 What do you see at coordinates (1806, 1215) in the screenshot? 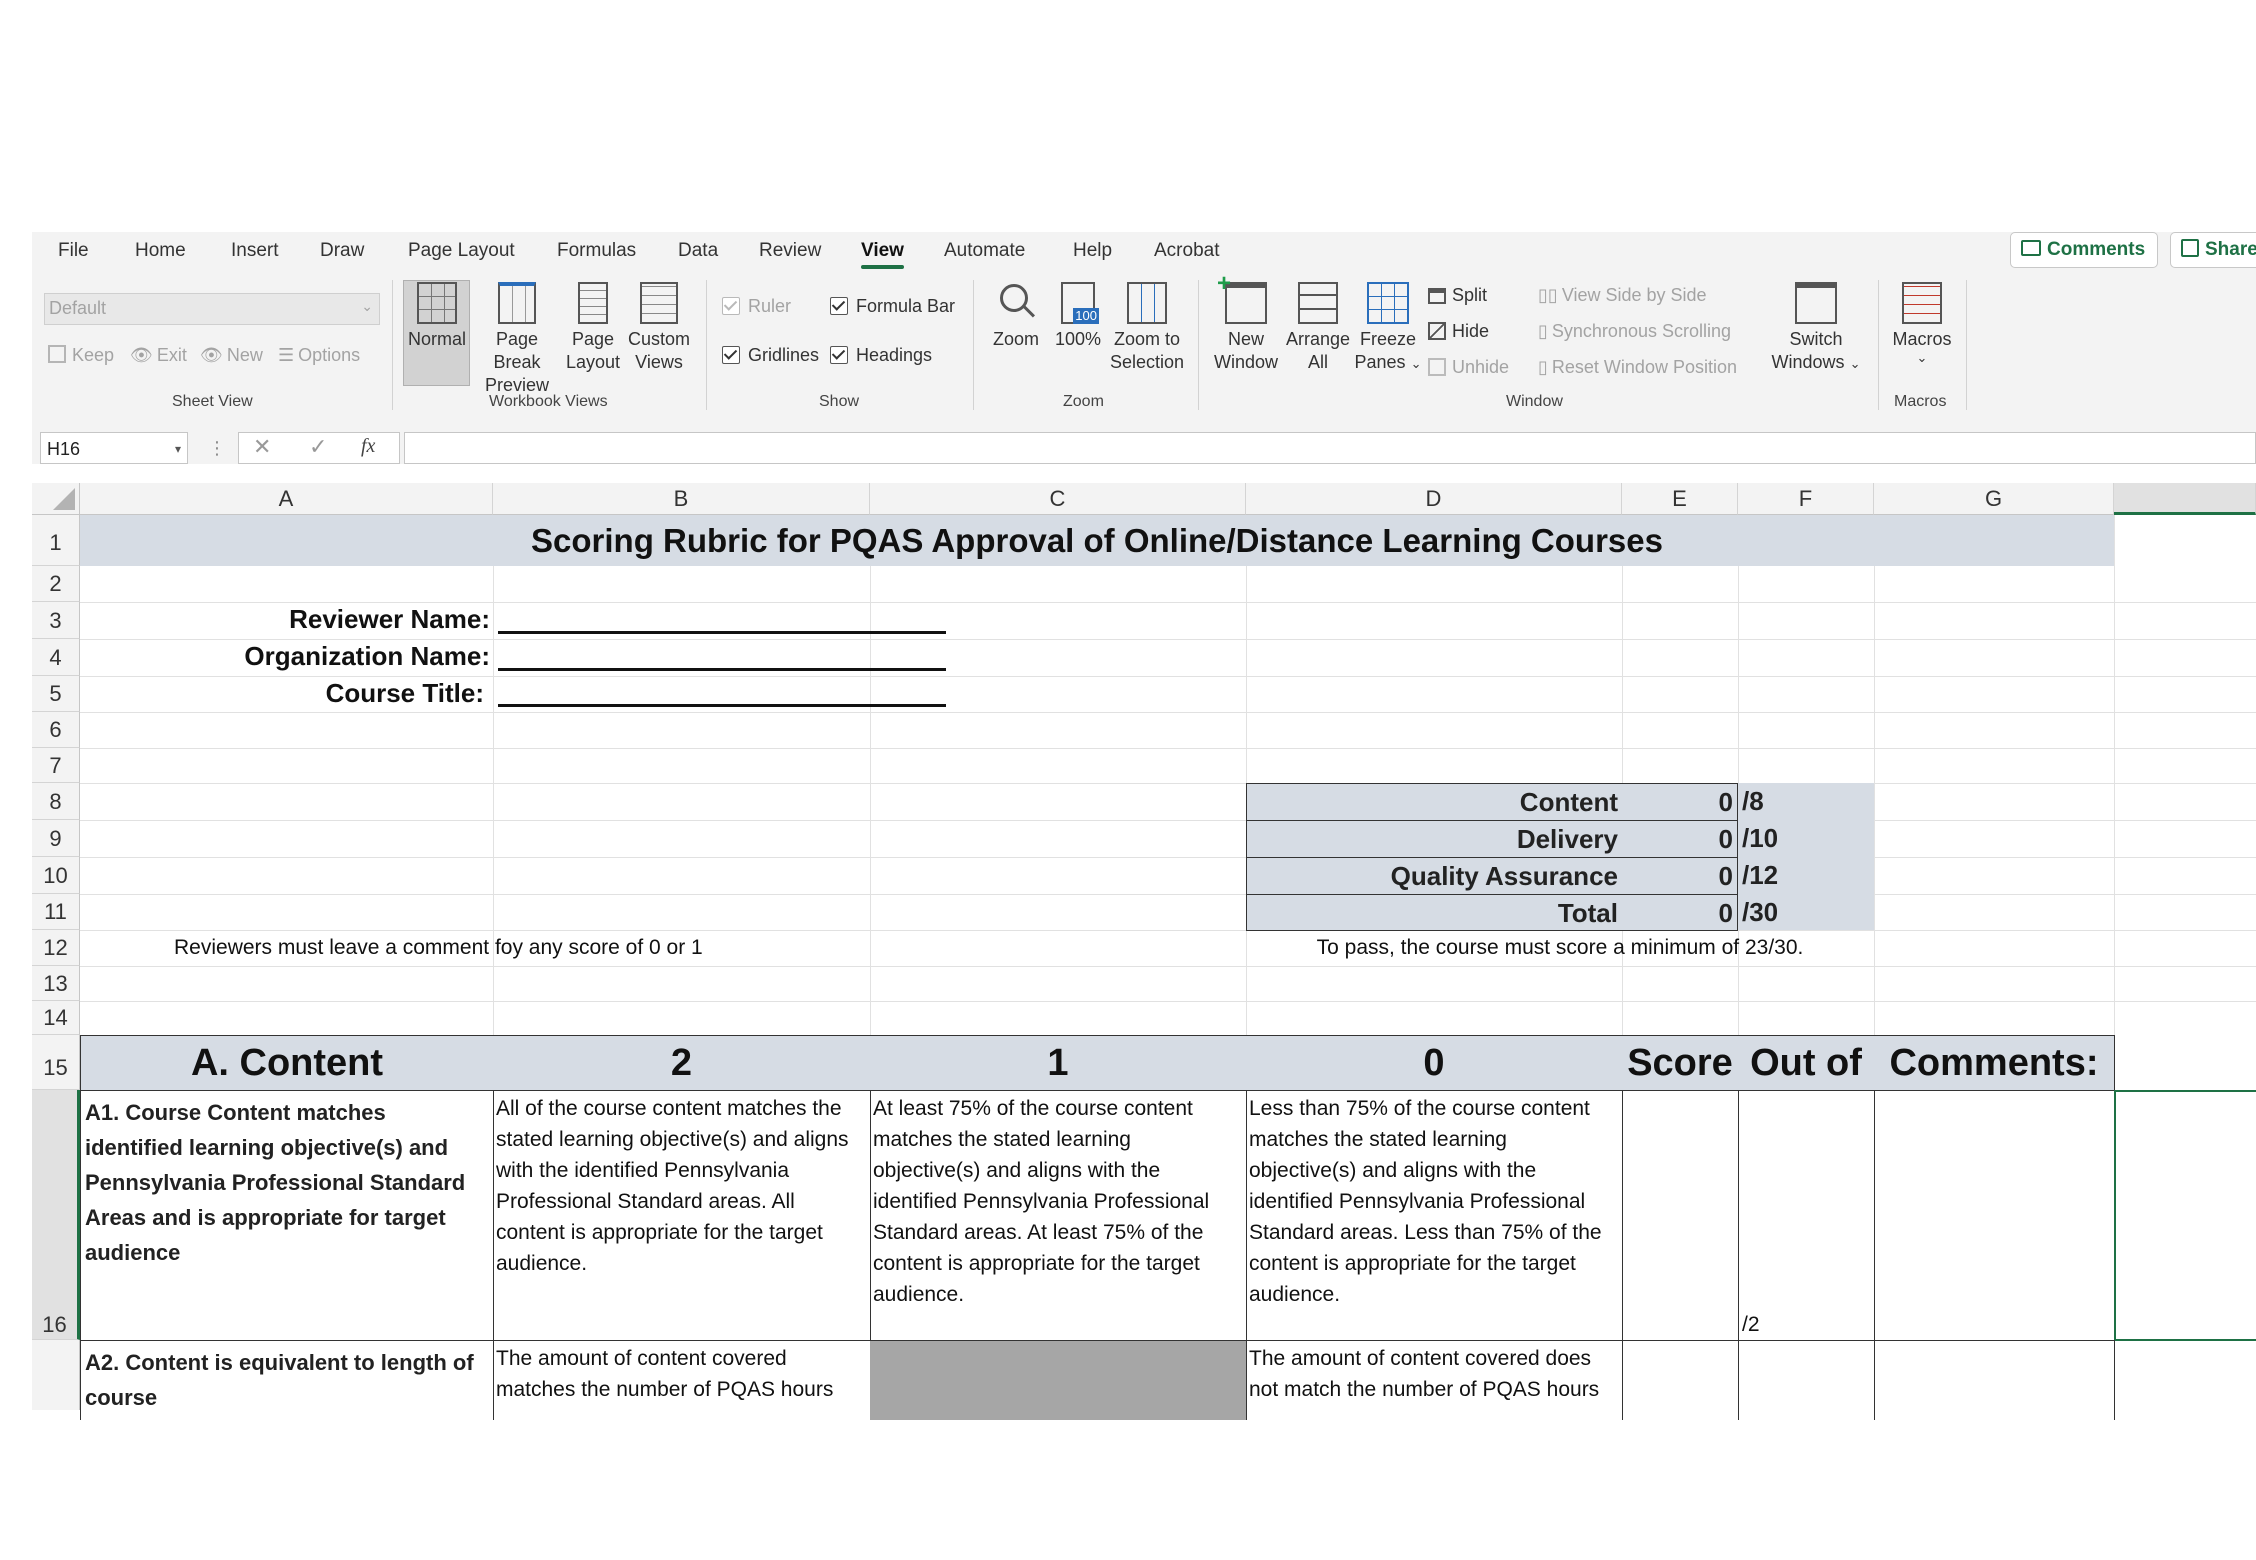
I see `a1-out-of: /2` at bounding box center [1806, 1215].